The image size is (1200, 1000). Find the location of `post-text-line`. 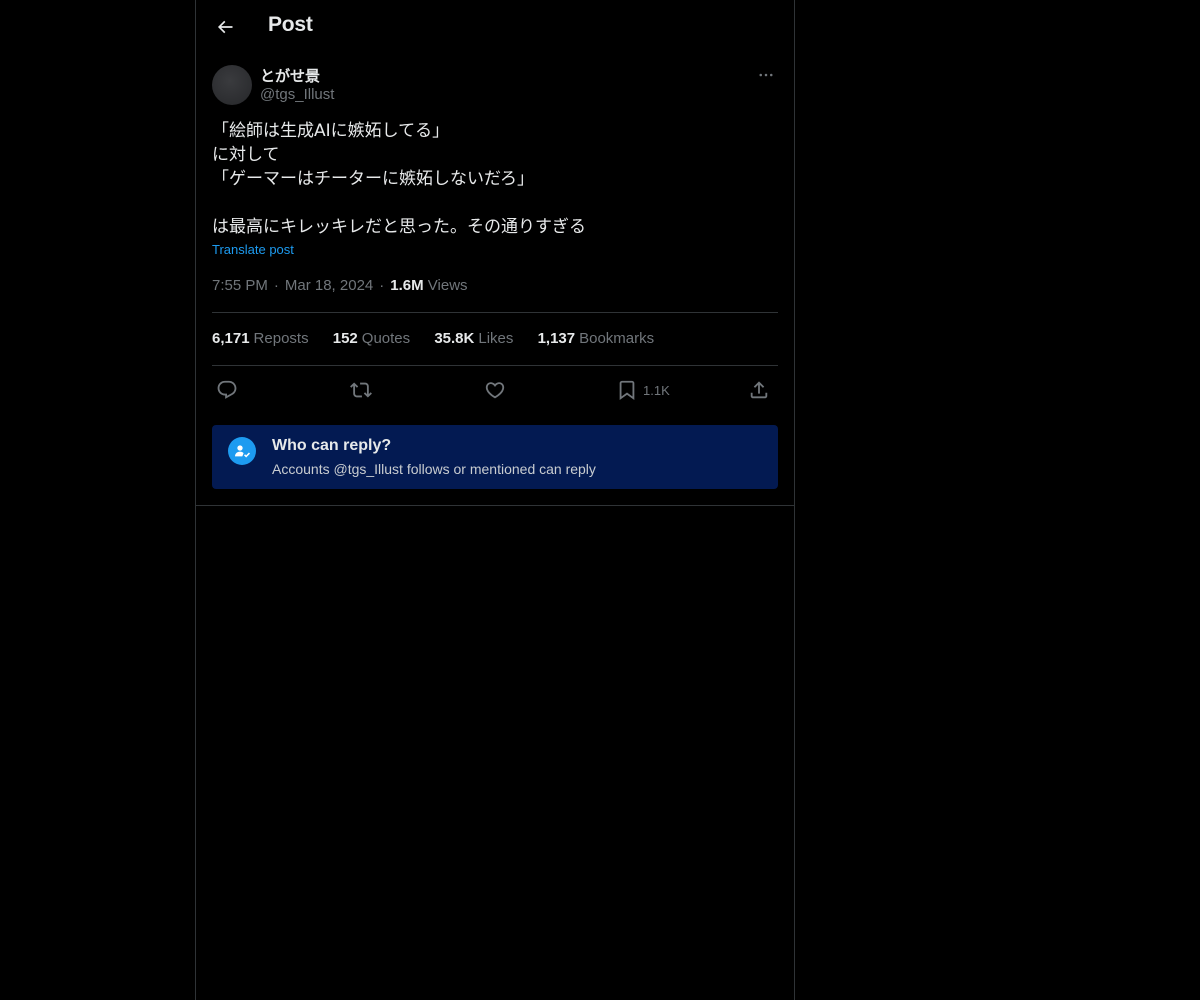

post-text-line is located at coordinates (495, 203).